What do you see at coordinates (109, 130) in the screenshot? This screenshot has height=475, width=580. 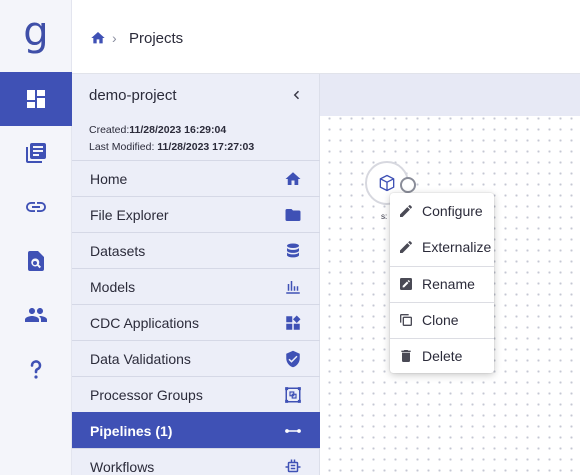 I see `created-label: Created:` at bounding box center [109, 130].